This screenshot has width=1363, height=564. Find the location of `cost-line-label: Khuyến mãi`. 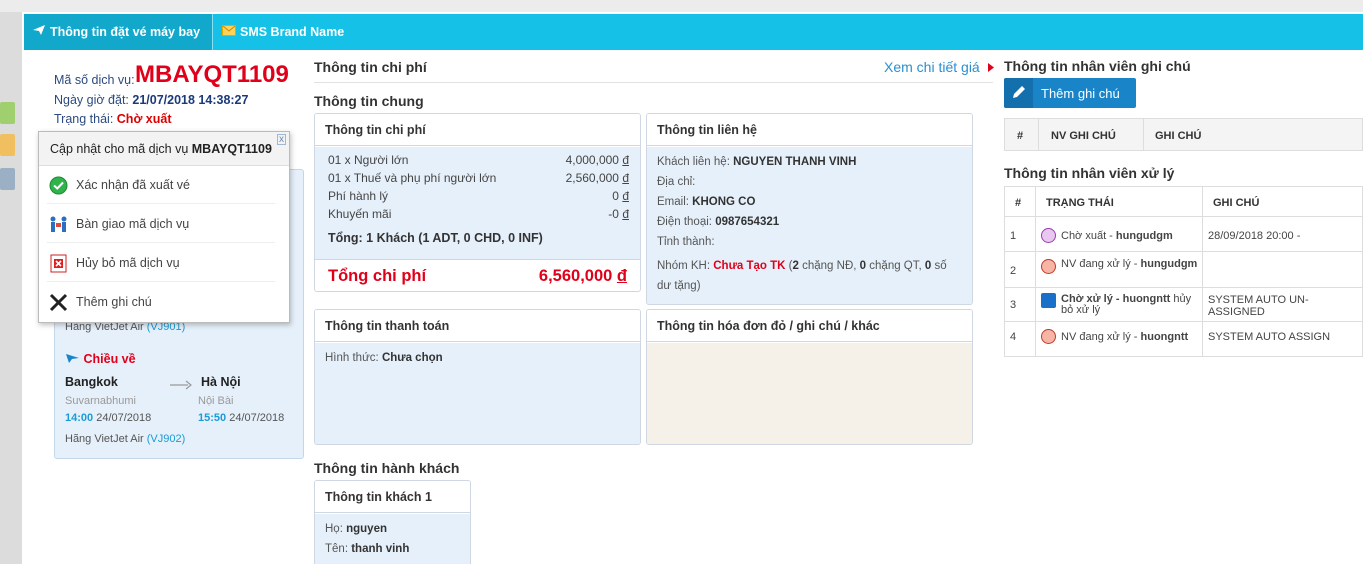

cost-line-label: Khuyến mãi is located at coordinates (360, 214).